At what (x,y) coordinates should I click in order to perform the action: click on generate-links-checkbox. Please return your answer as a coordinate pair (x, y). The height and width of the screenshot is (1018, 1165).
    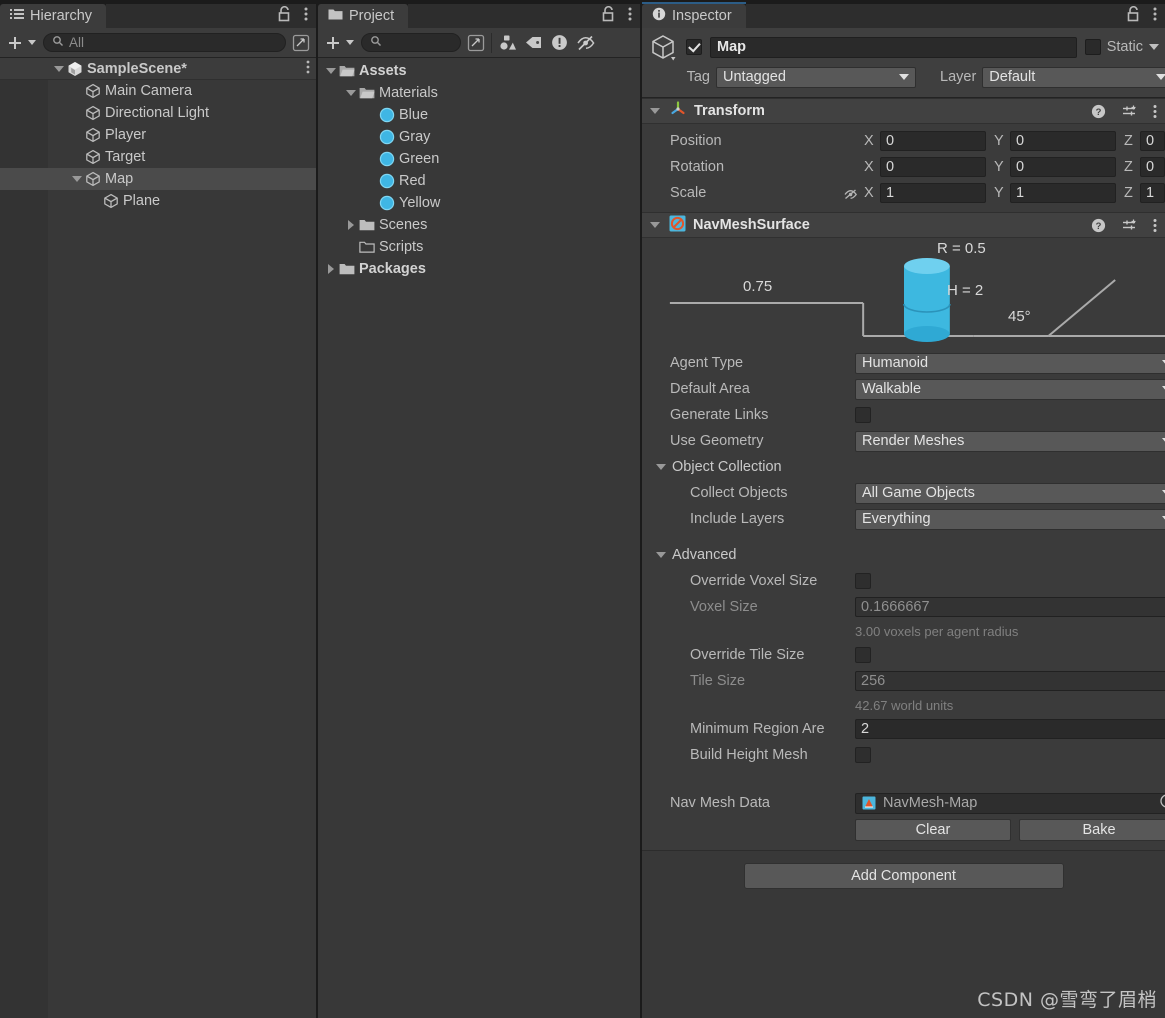
    Looking at the image, I should click on (863, 415).